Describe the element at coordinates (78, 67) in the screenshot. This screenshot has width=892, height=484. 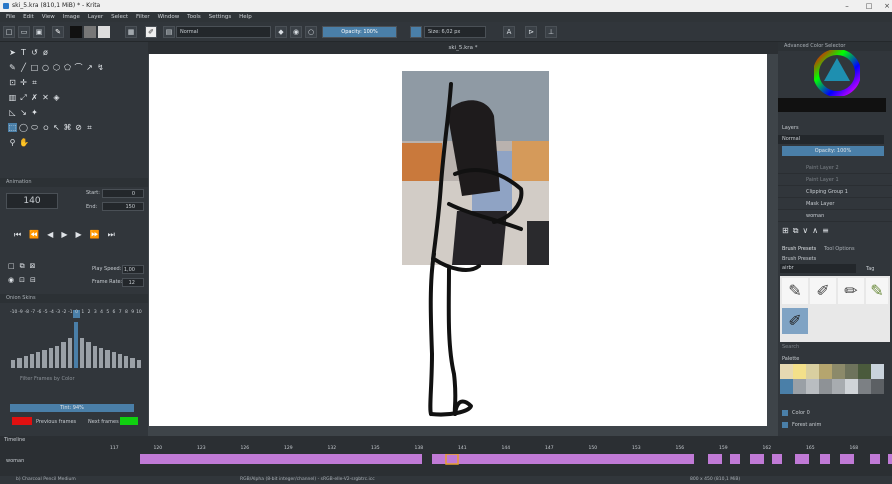
I see `bezier-tool-icon: ⌒` at that location.